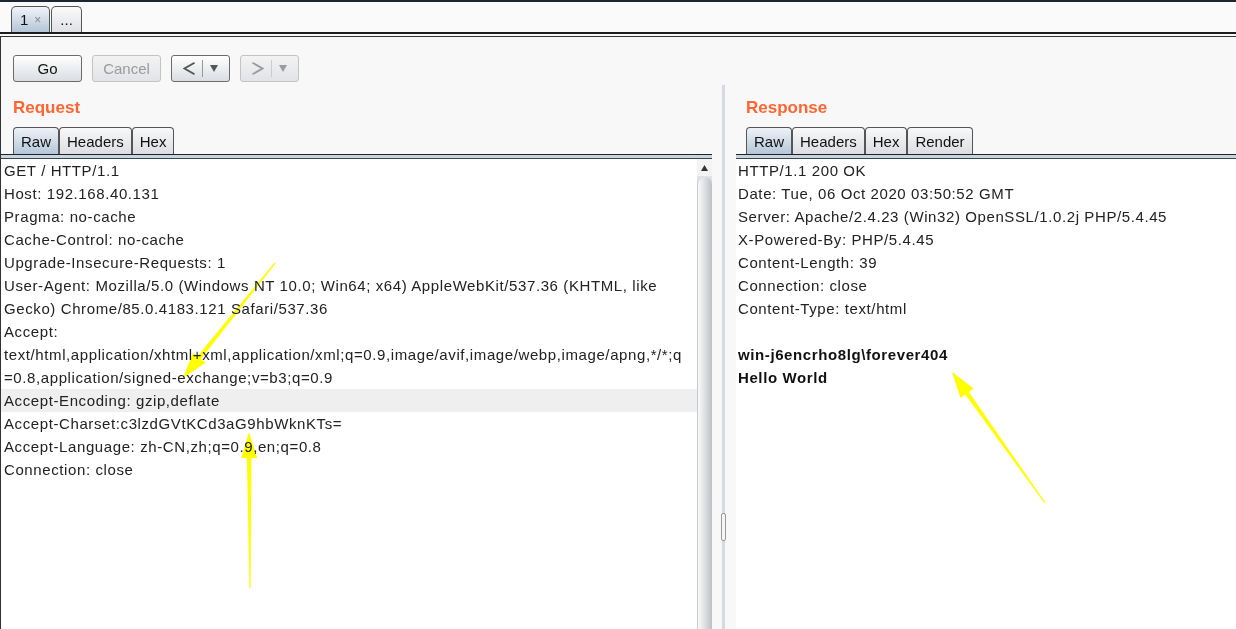 The image size is (1236, 629). What do you see at coordinates (808, 263) in the screenshot?
I see `response-line: Content-Length: 39` at bounding box center [808, 263].